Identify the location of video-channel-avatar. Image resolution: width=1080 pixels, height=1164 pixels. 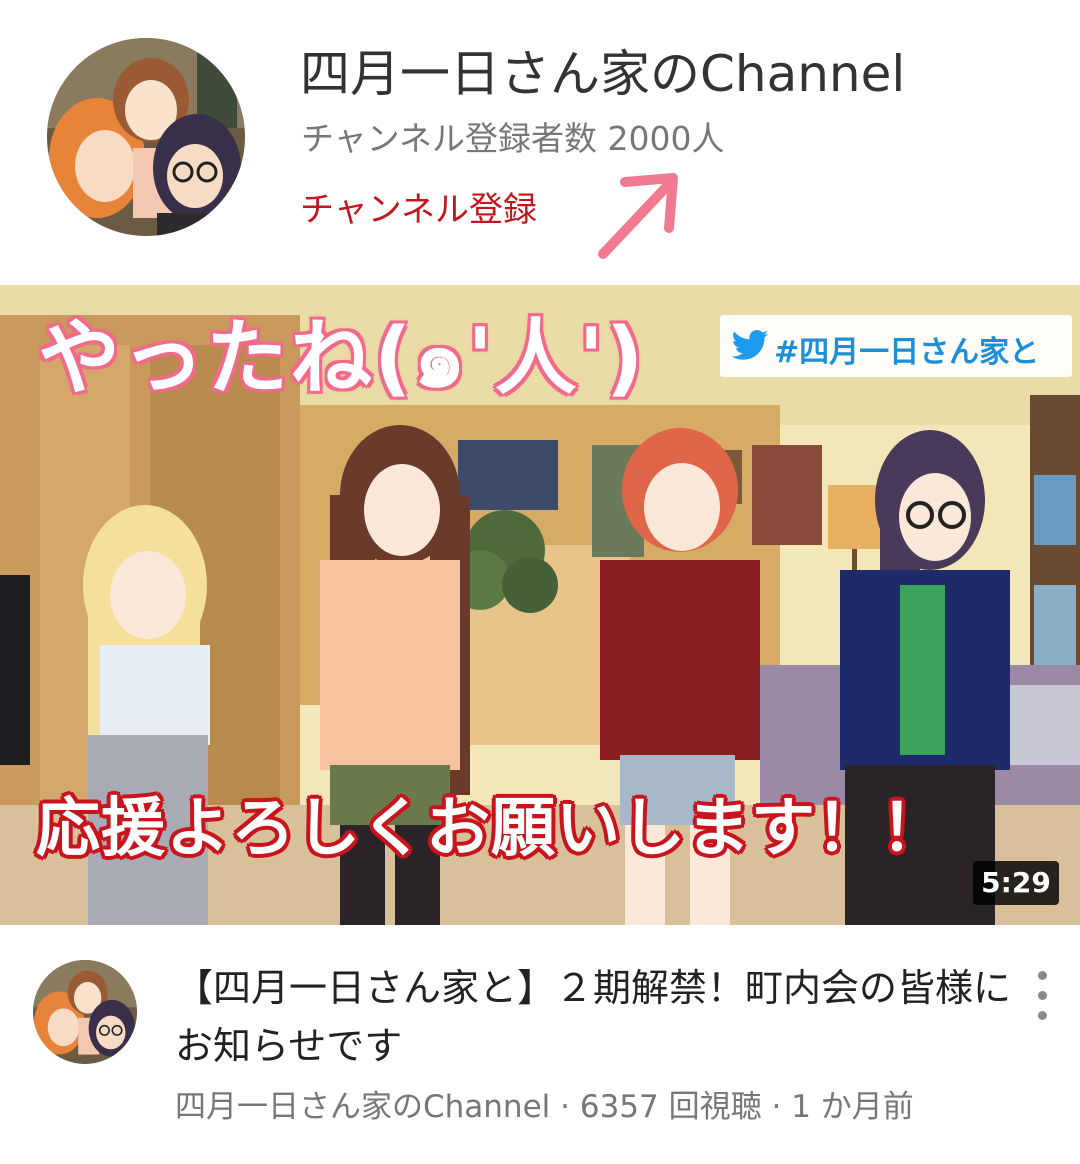
(85, 1012).